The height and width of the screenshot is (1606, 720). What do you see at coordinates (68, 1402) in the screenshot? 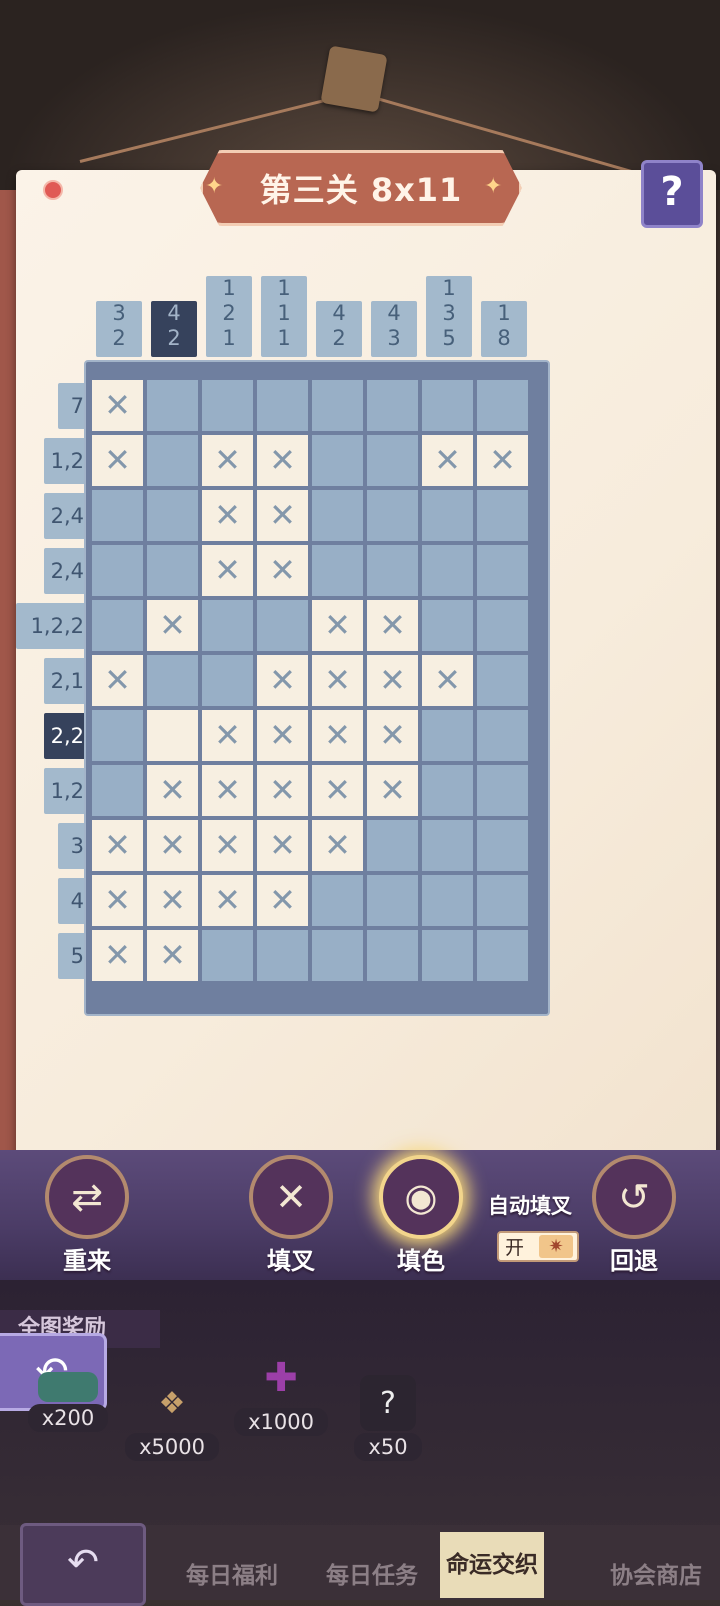
I see `reward-item: x200` at bounding box center [68, 1402].